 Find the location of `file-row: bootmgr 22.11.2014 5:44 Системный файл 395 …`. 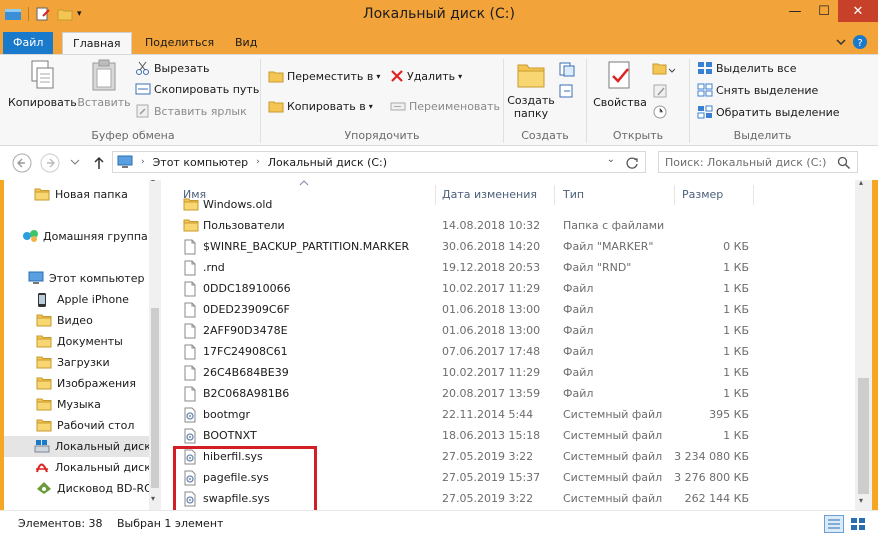

file-row: bootmgr 22.11.2014 5:44 Системный файл 395 … is located at coordinates (508, 414).